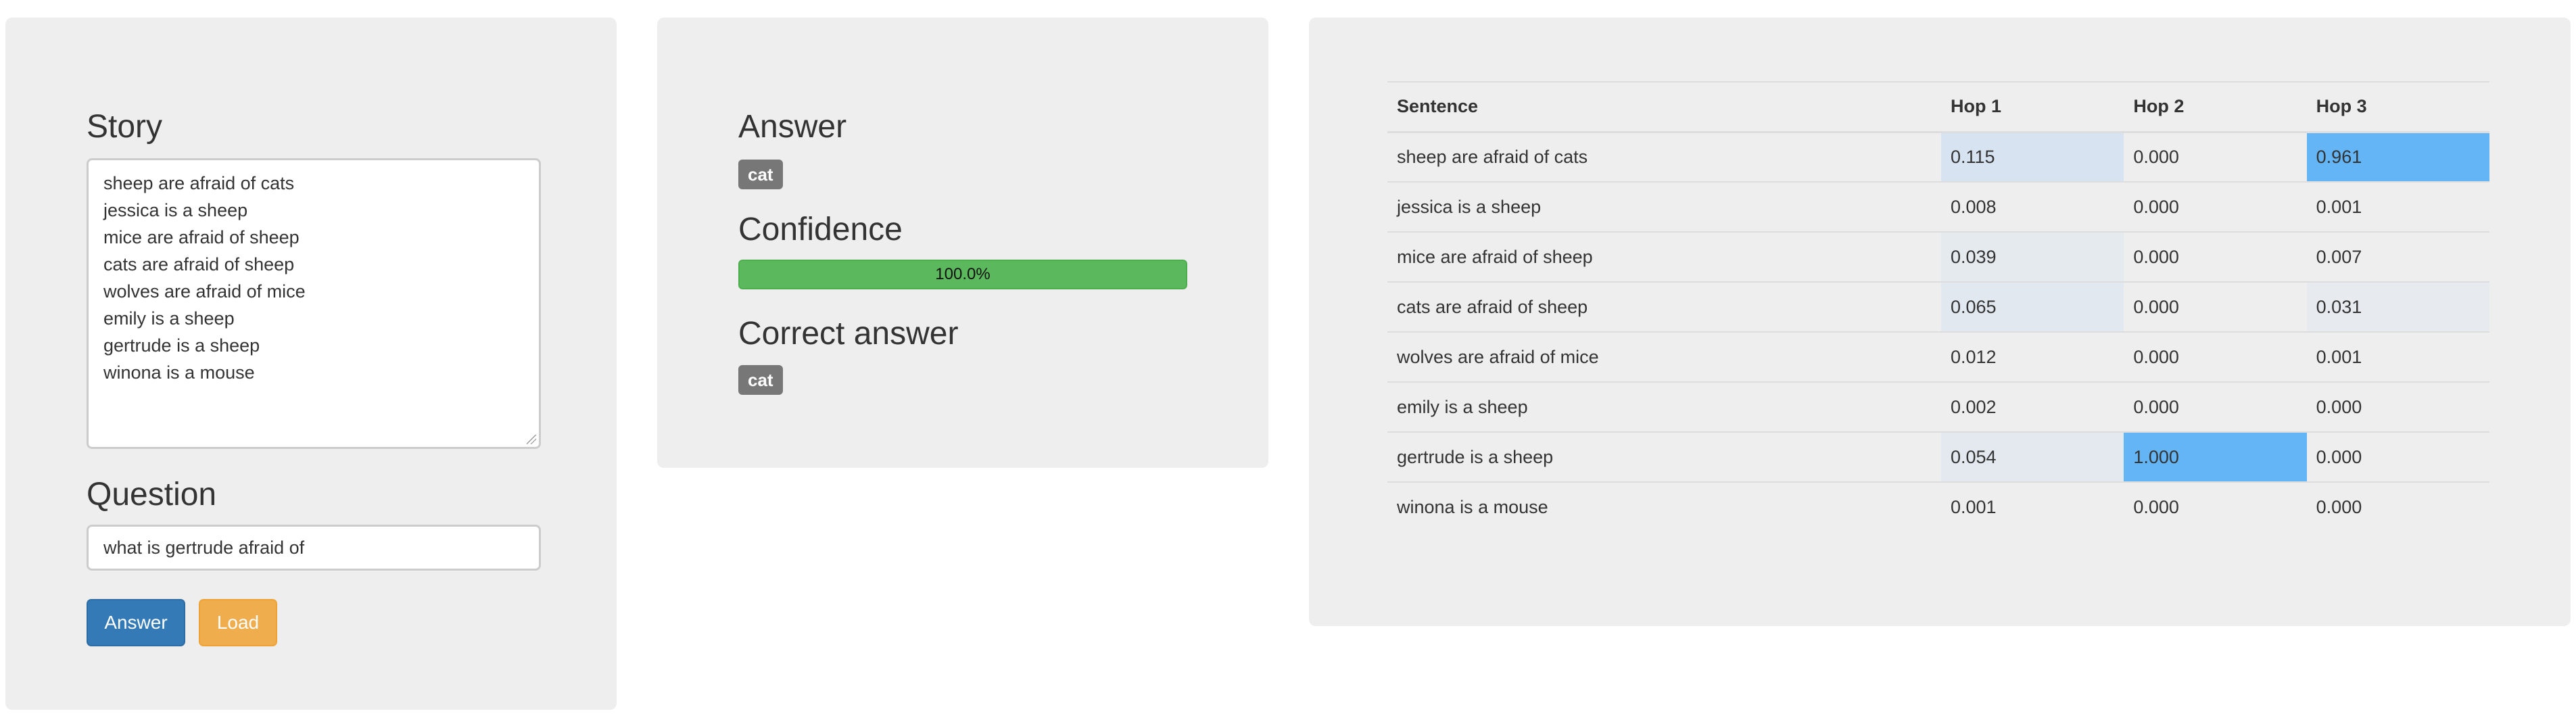  Describe the element at coordinates (531, 439) in the screenshot. I see `resize-grip-icon` at that location.